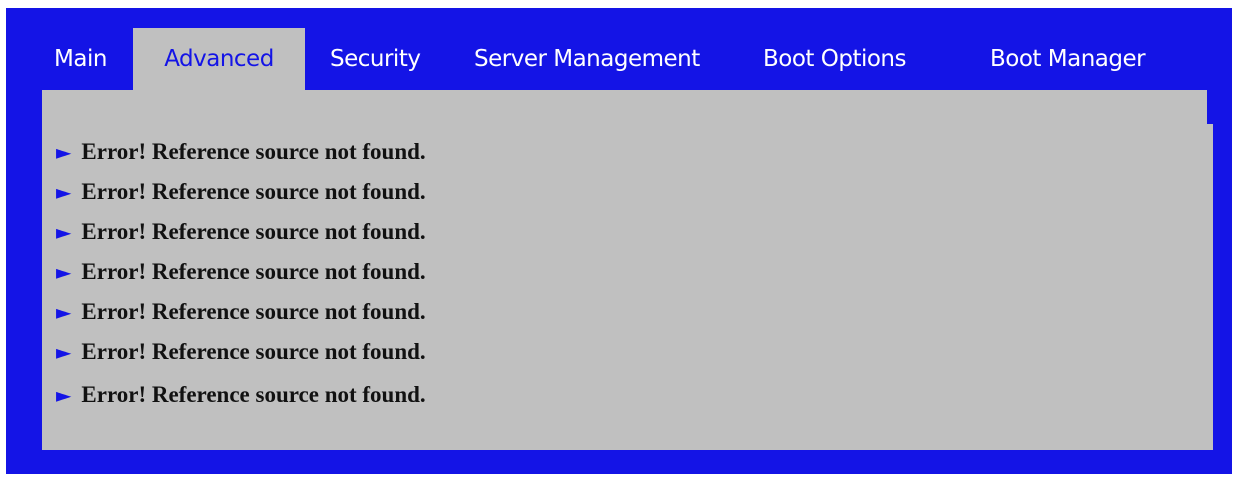  I want to click on tab-server-management: Server Management, so click(587, 59).